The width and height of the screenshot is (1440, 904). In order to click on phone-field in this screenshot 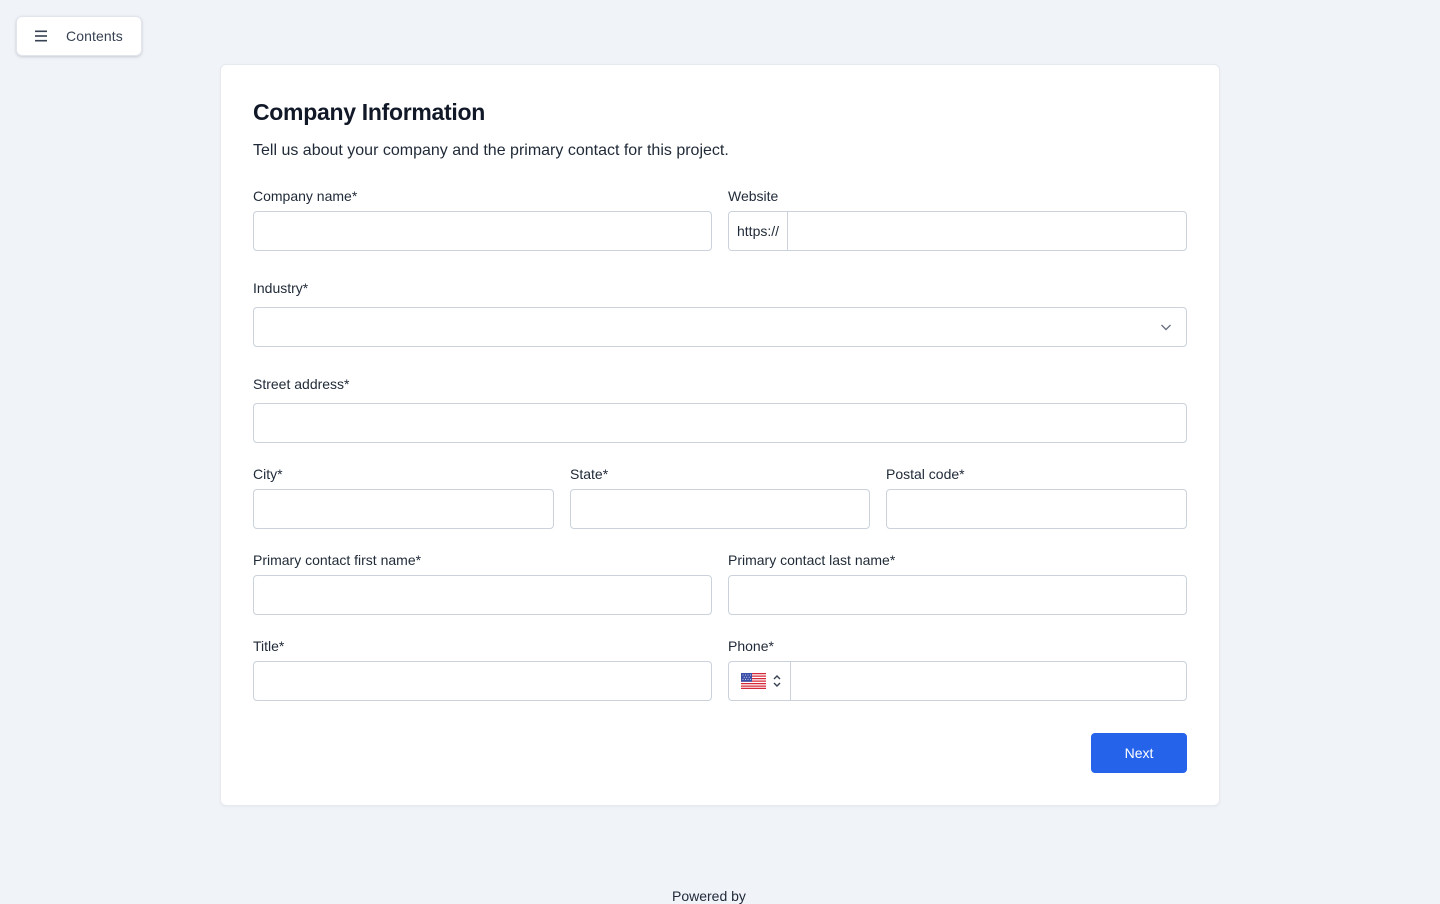, I will do `click(957, 681)`.